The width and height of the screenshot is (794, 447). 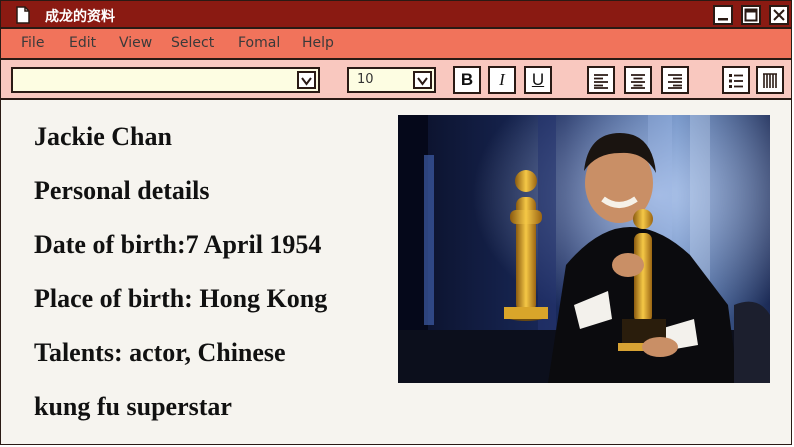 I want to click on align-right-icon, so click(x=675, y=81).